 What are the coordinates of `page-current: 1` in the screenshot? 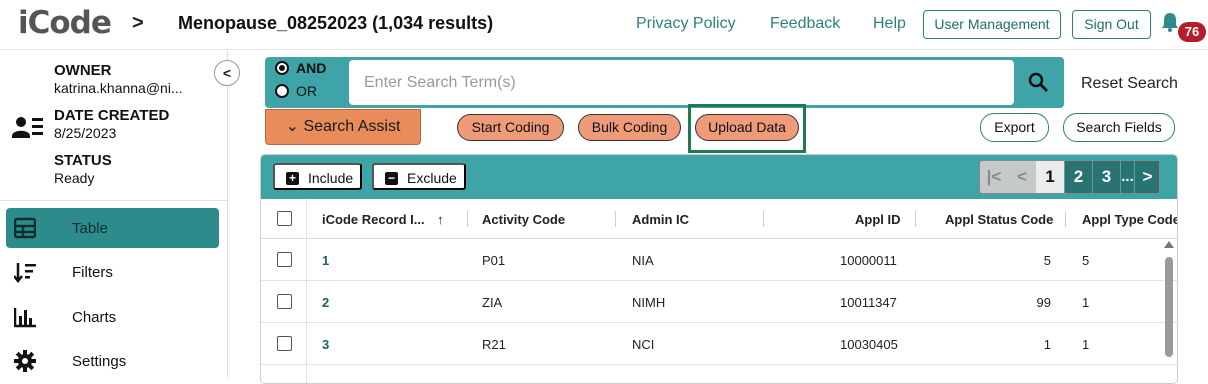 It's located at (1050, 177).